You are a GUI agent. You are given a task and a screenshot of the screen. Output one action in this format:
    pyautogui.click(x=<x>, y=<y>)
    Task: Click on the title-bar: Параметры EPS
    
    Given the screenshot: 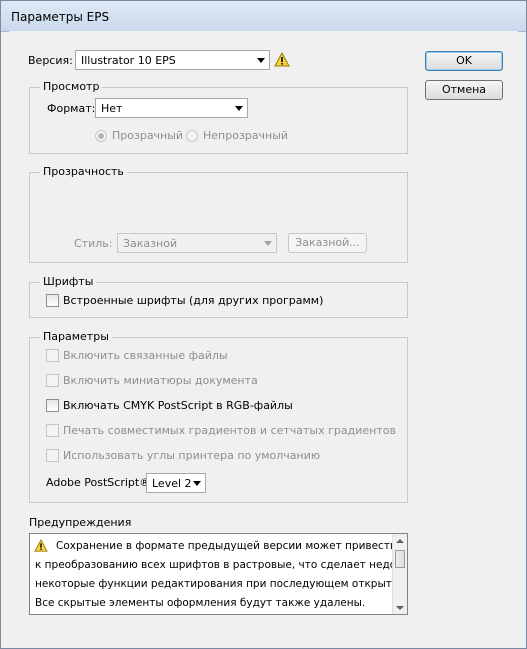 What is the action you would take?
    pyautogui.click(x=263, y=16)
    